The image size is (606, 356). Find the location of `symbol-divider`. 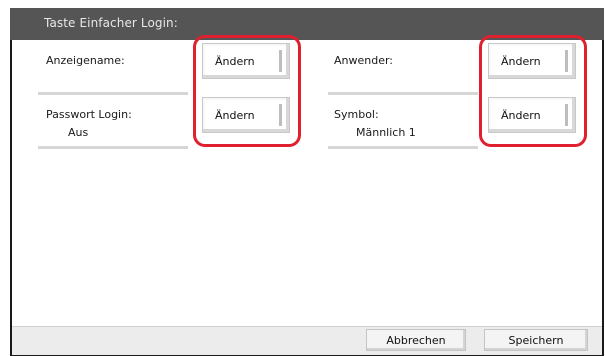

symbol-divider is located at coordinates (403, 147).